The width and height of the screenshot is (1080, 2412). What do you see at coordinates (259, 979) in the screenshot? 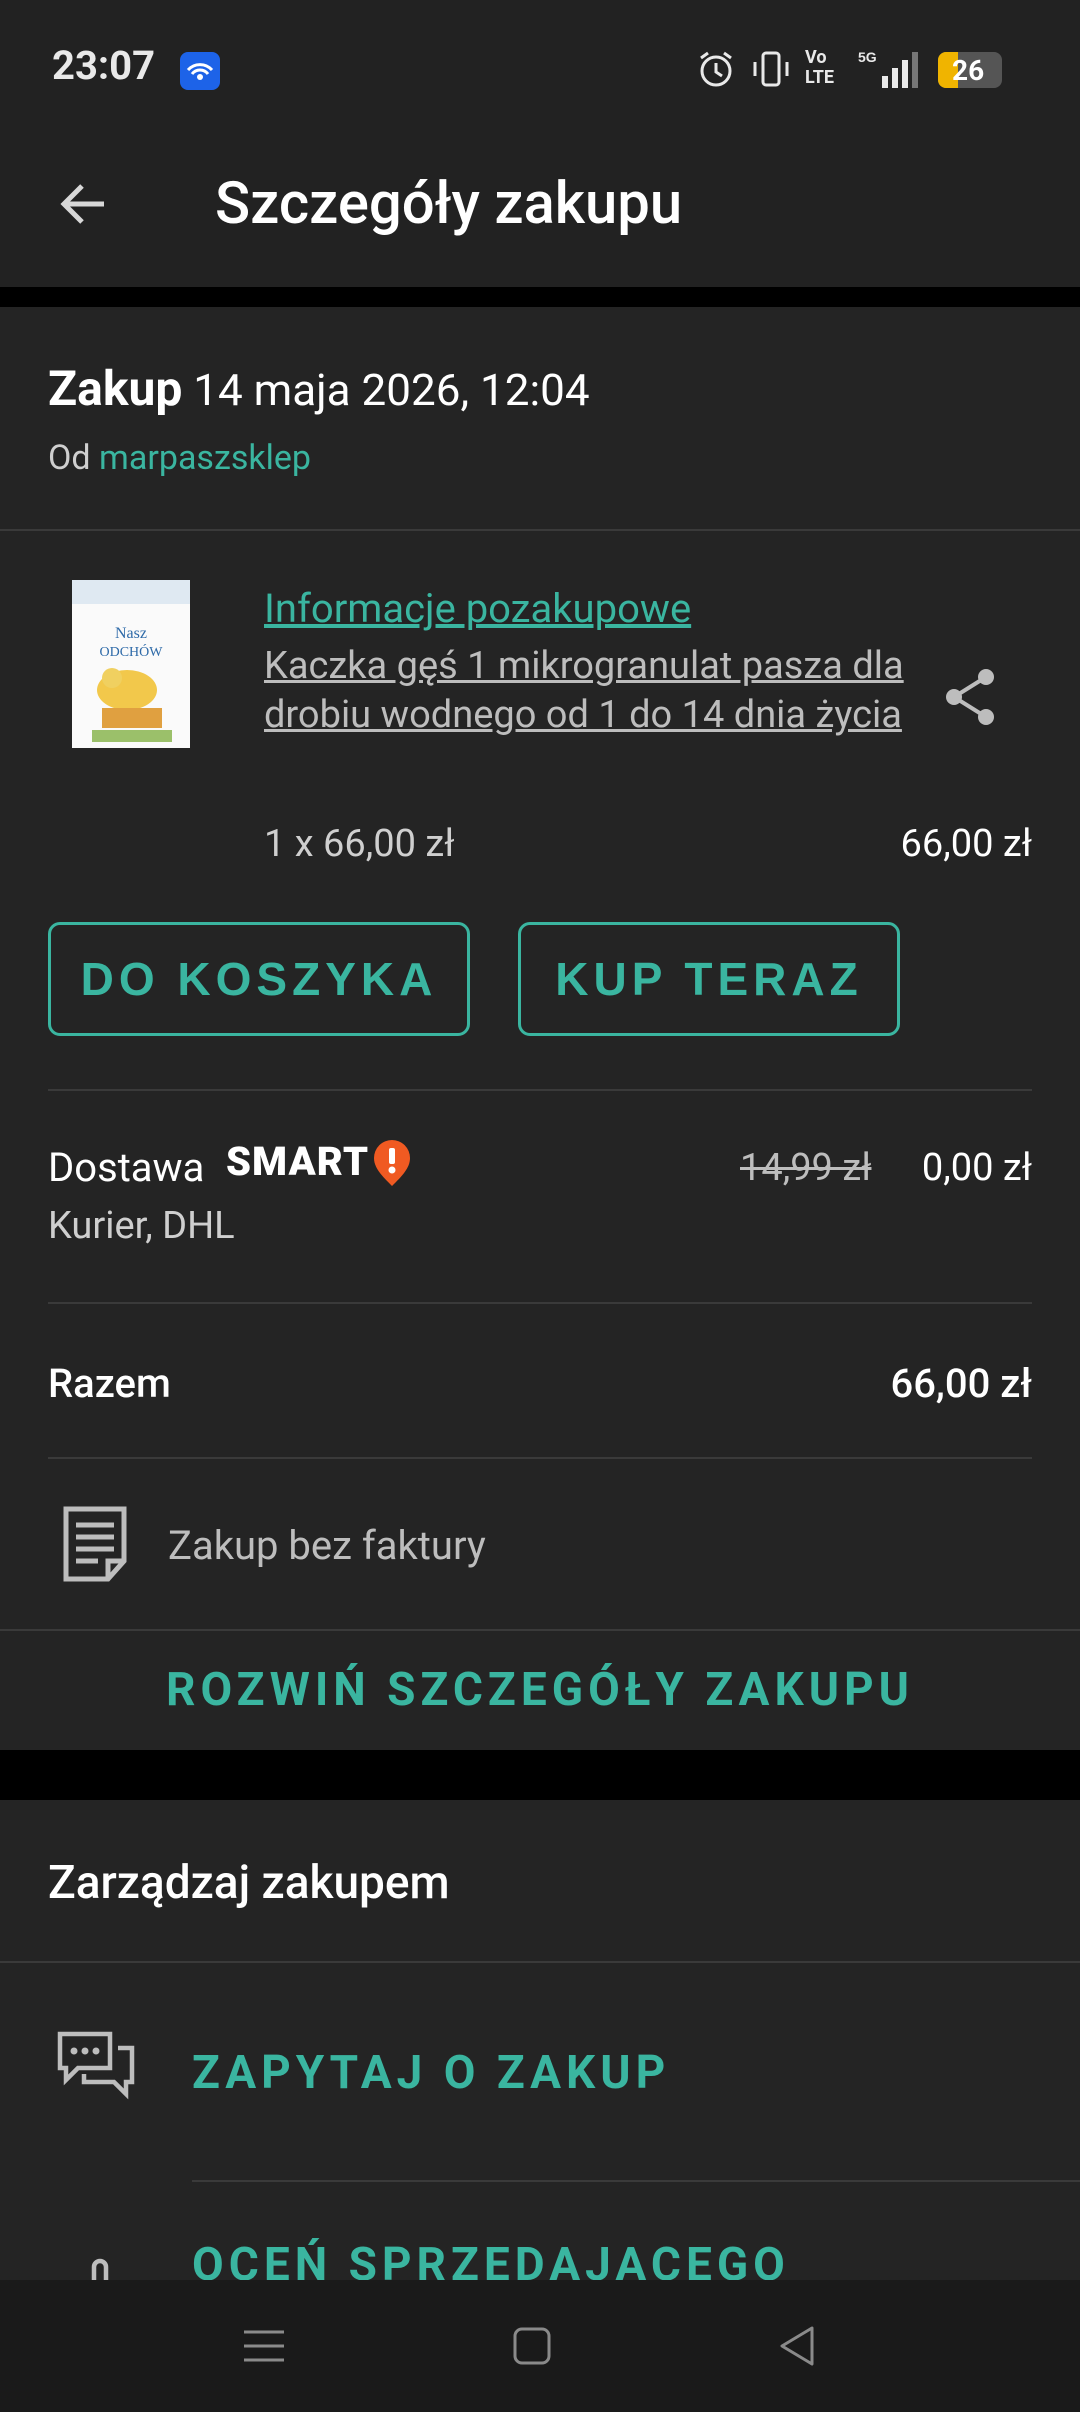
I see `add-to-cart-button: DO KOSZYKA` at bounding box center [259, 979].